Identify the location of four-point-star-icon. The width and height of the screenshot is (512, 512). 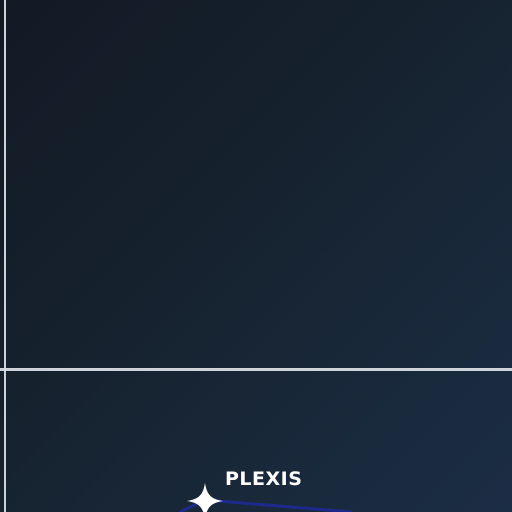
(205, 497).